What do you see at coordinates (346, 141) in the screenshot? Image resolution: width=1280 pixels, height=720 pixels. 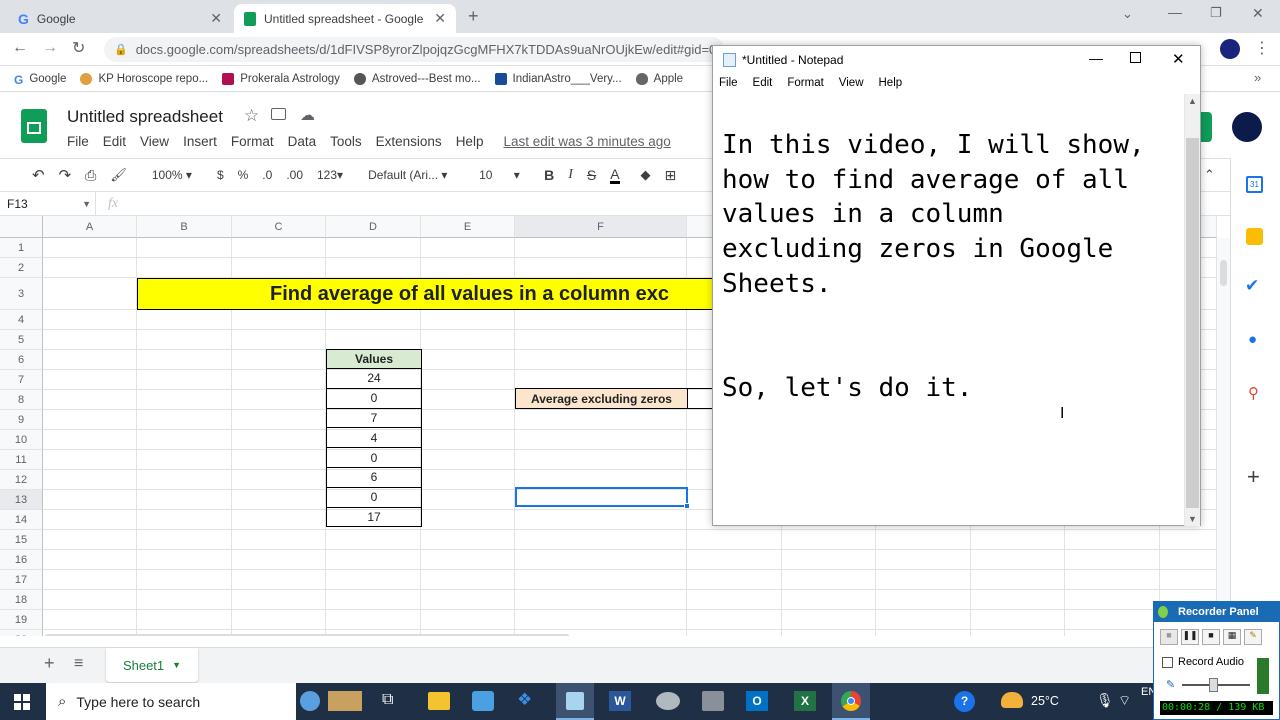 I see `menu-tools: Tools` at bounding box center [346, 141].